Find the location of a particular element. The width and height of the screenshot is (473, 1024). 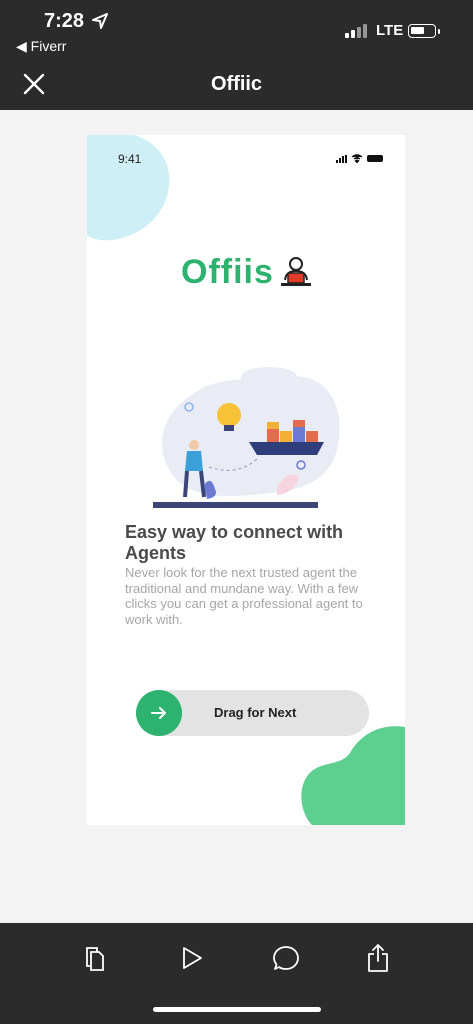

back-to-app-link: ◀ Fiverr is located at coordinates (41, 46).